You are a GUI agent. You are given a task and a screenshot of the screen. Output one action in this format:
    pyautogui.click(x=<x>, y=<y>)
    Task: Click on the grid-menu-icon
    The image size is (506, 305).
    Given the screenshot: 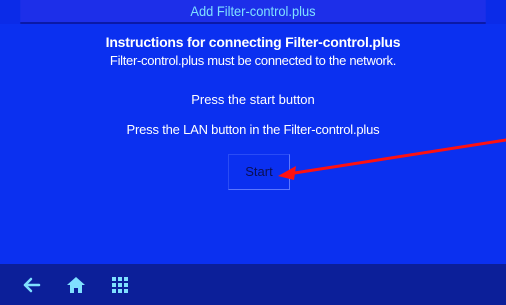 What is the action you would take?
    pyautogui.click(x=120, y=285)
    